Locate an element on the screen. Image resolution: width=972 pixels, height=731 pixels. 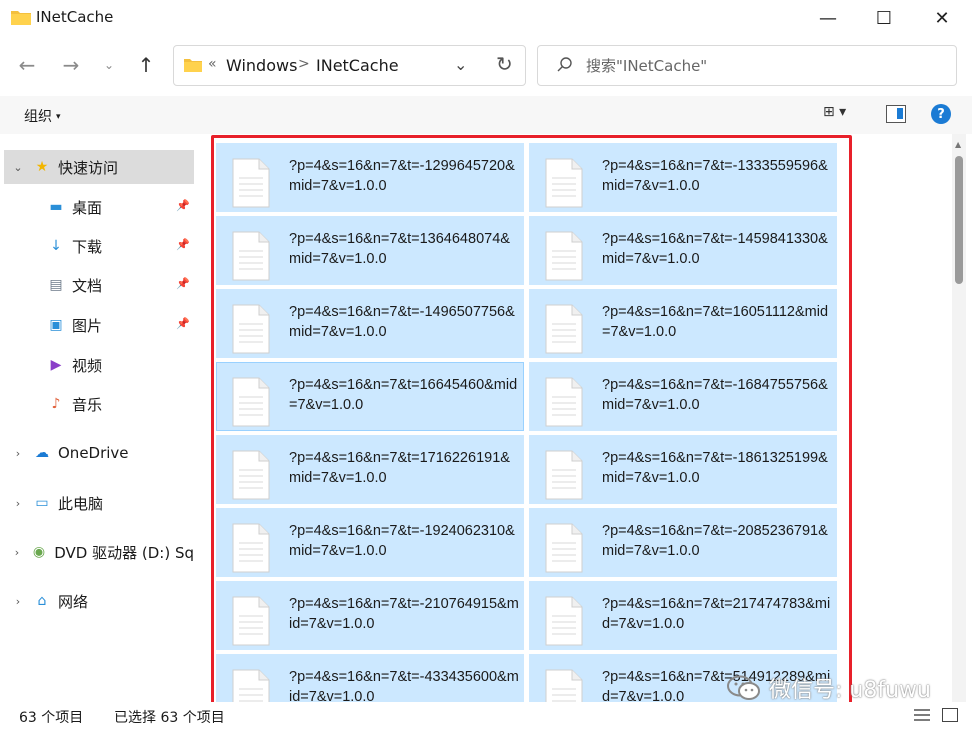
file-name: ?p=4&s=16&n=7&t=217474783&mid=7&v=1.0.0 is located at coordinates (716, 614).